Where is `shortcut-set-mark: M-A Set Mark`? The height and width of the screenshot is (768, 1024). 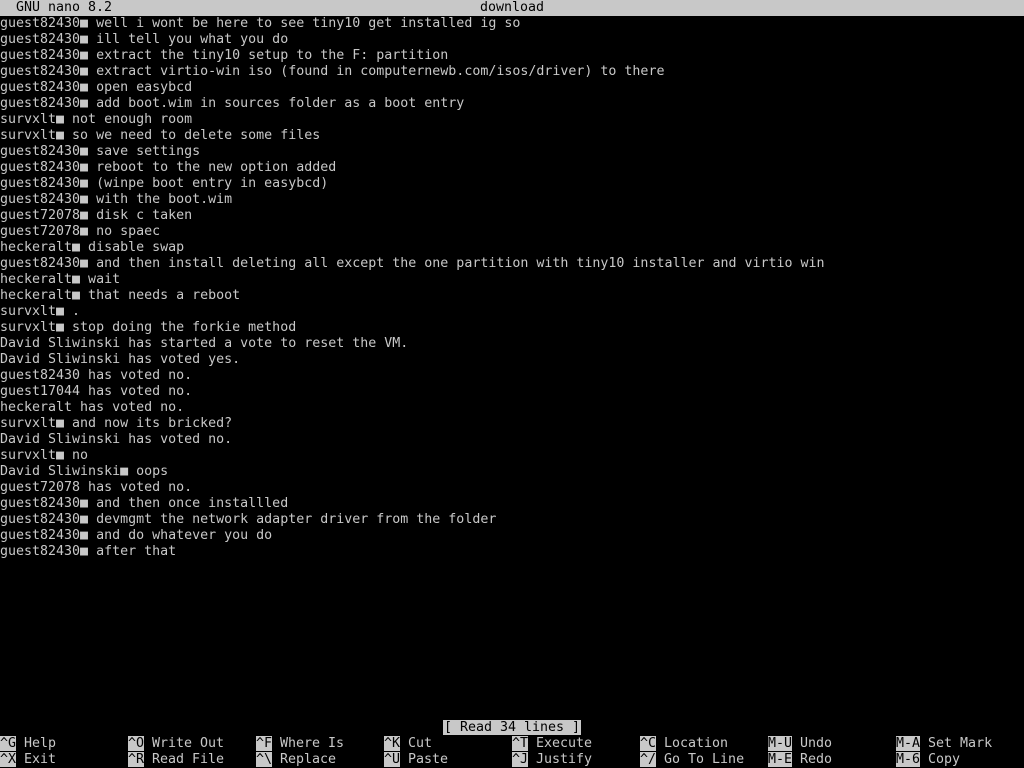 shortcut-set-mark: M-A Set Mark is located at coordinates (944, 744).